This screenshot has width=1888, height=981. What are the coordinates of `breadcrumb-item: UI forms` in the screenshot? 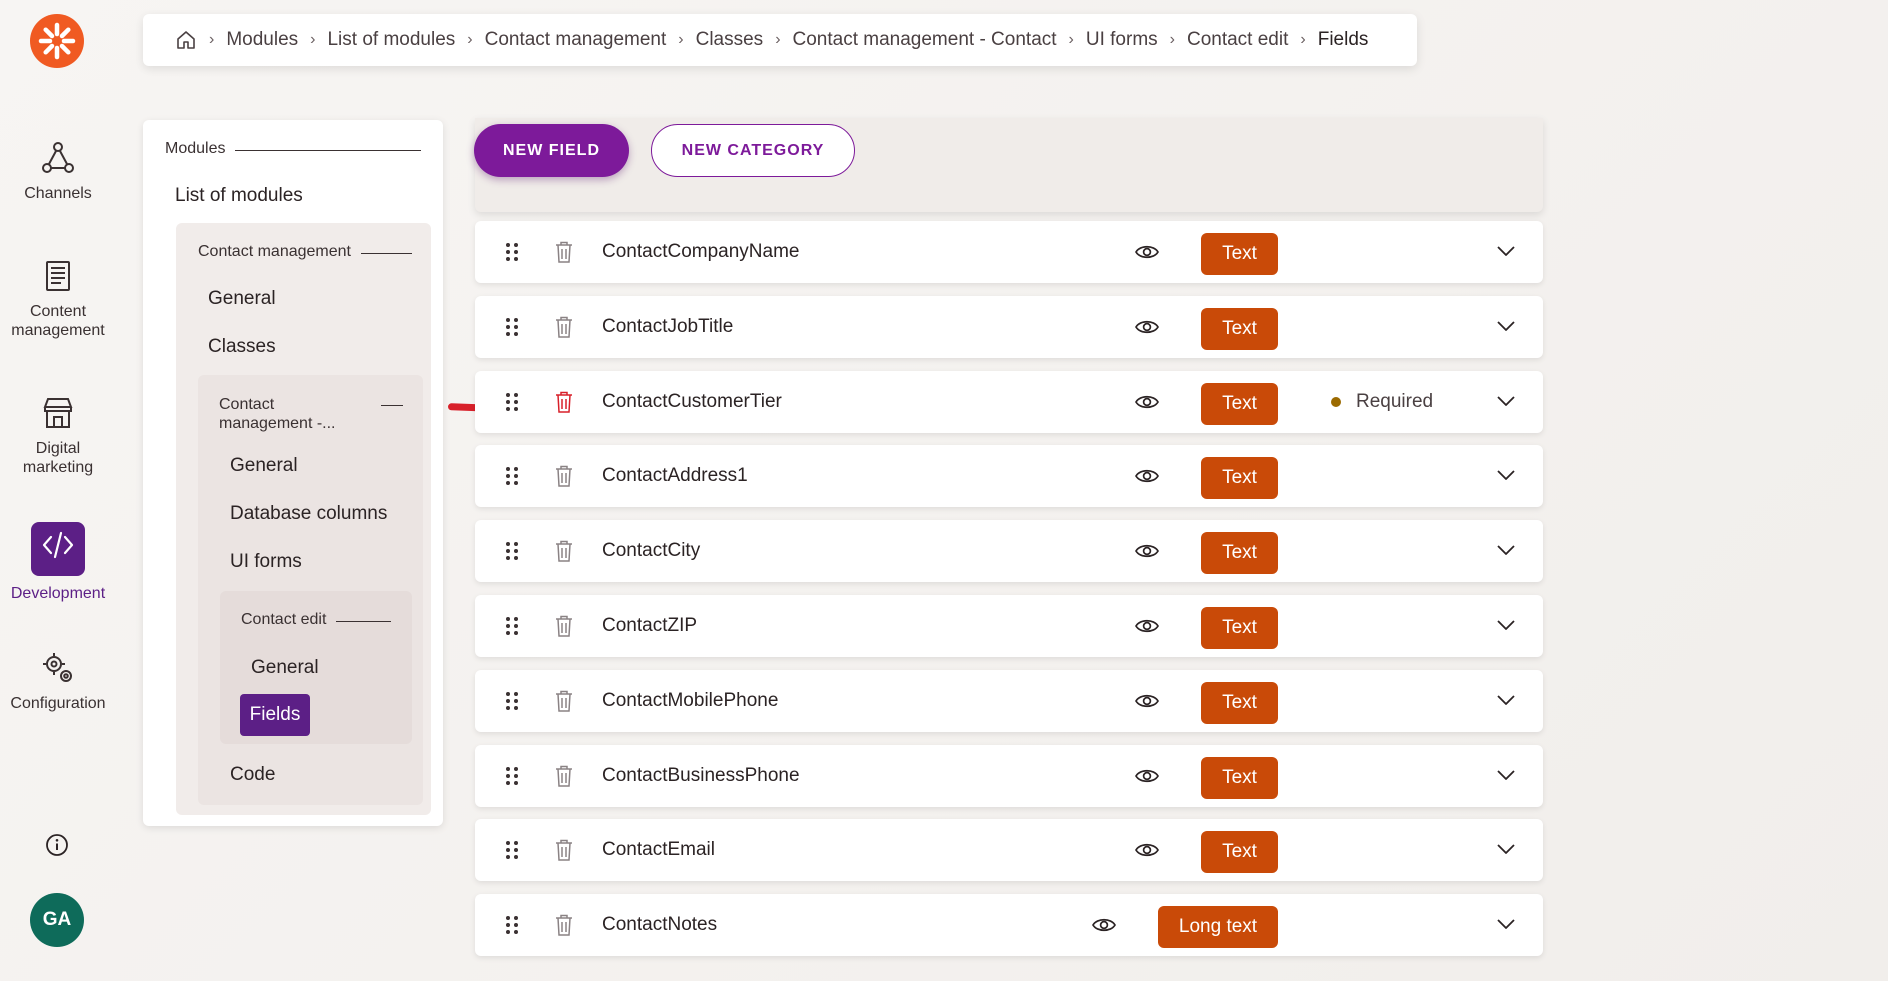 It's located at (1122, 40).